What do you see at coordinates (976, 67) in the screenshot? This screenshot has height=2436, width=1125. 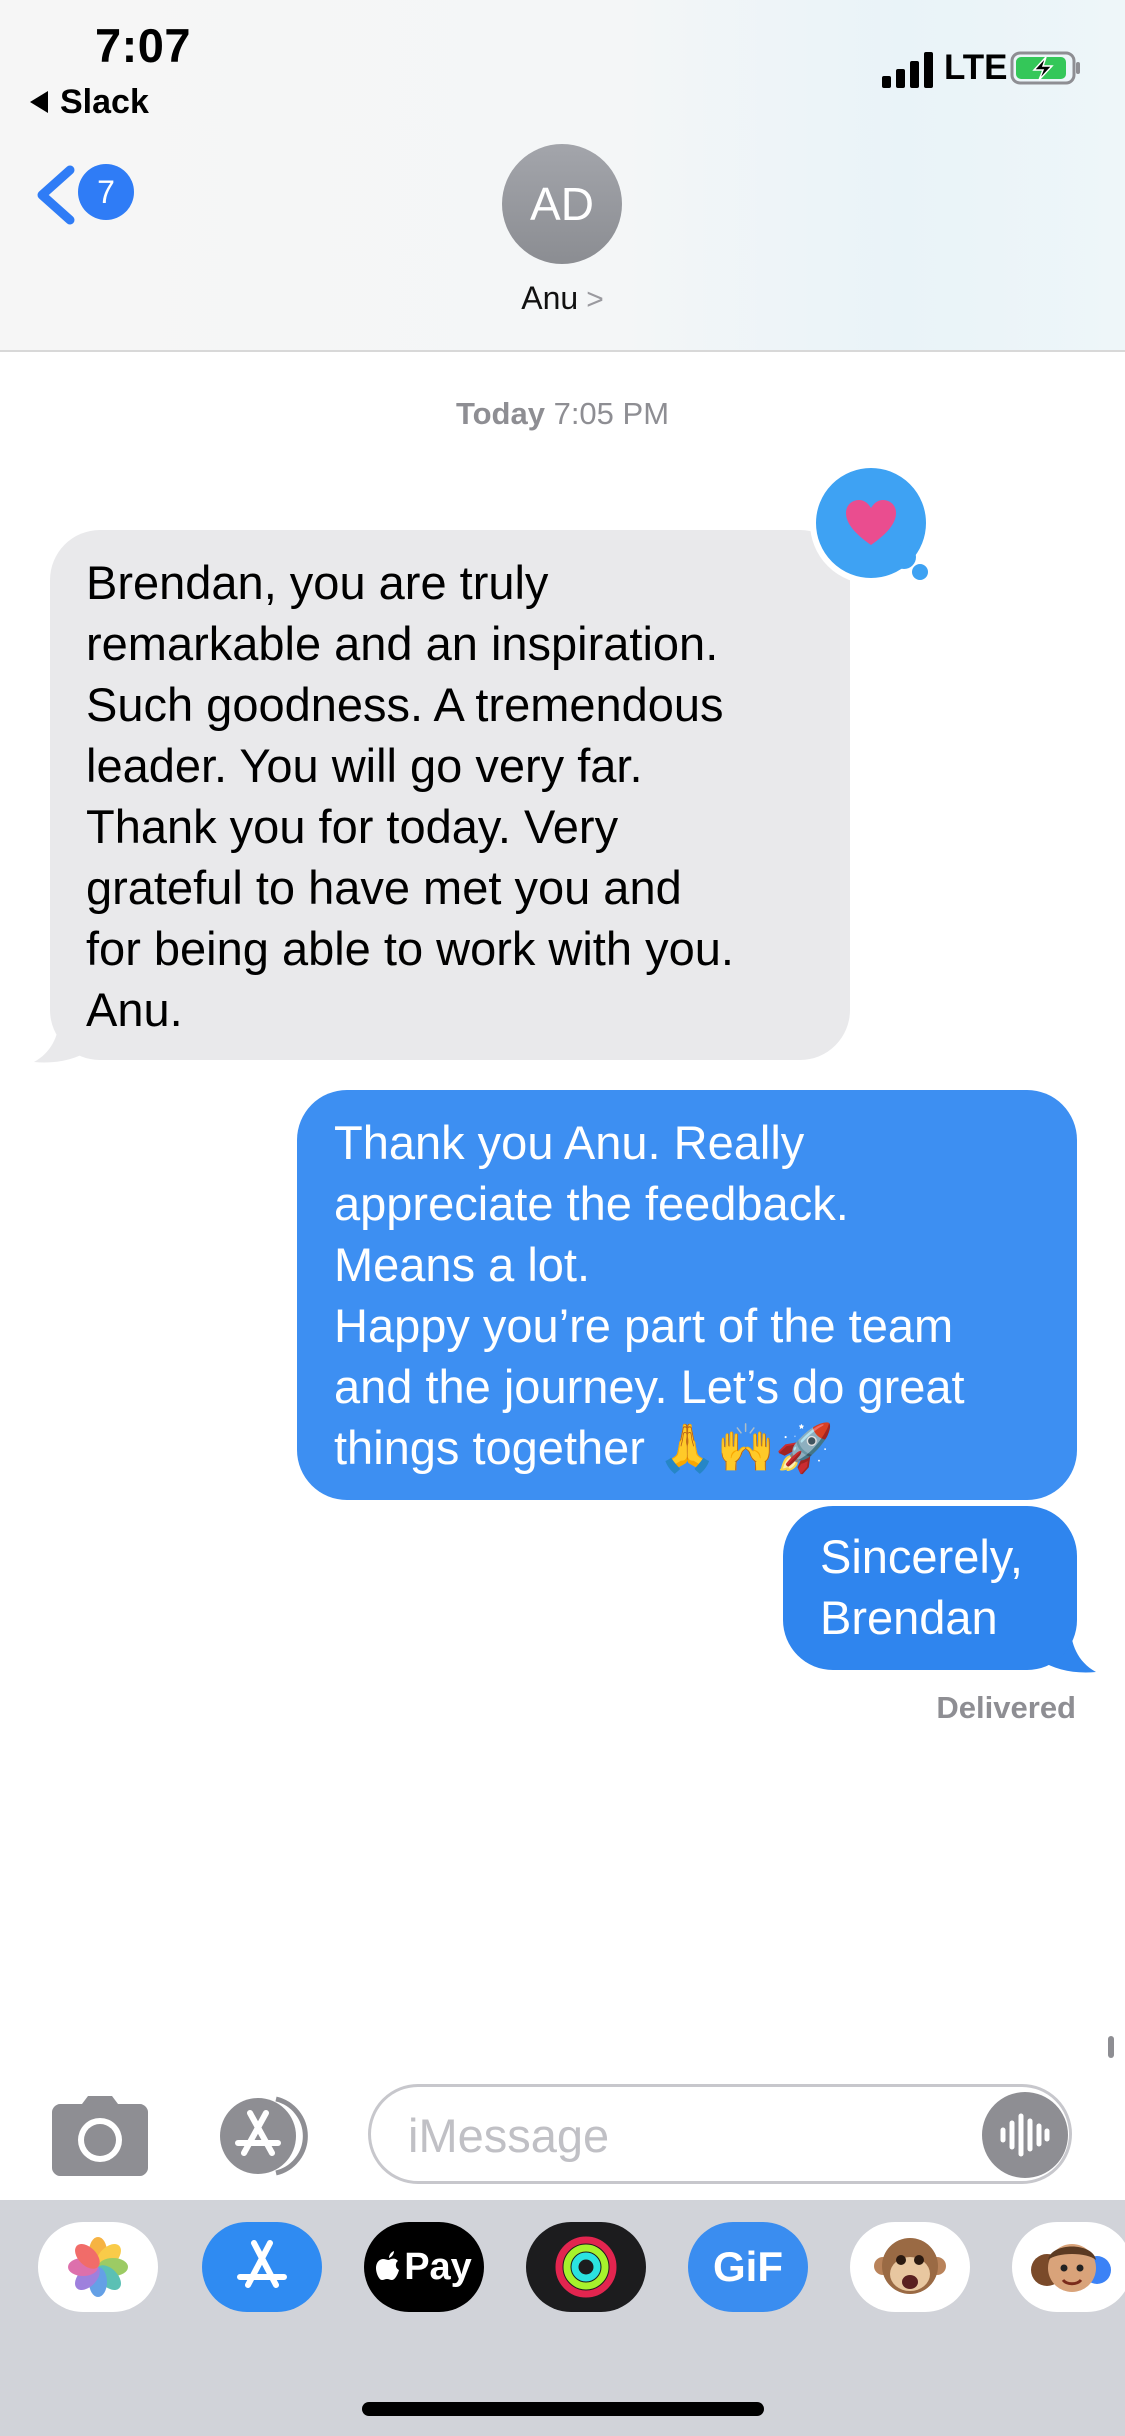 I see `network-type: LTE` at bounding box center [976, 67].